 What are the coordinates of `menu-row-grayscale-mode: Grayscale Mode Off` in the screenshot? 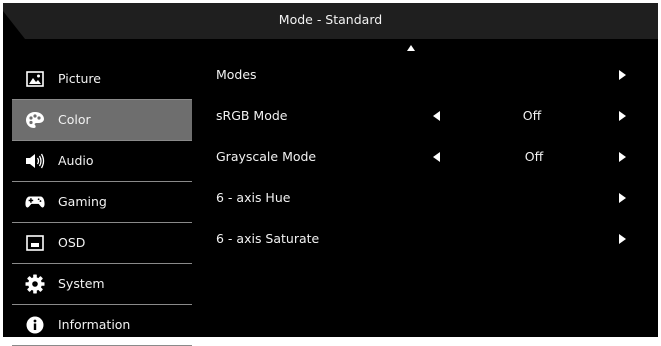 It's located at (426, 157).